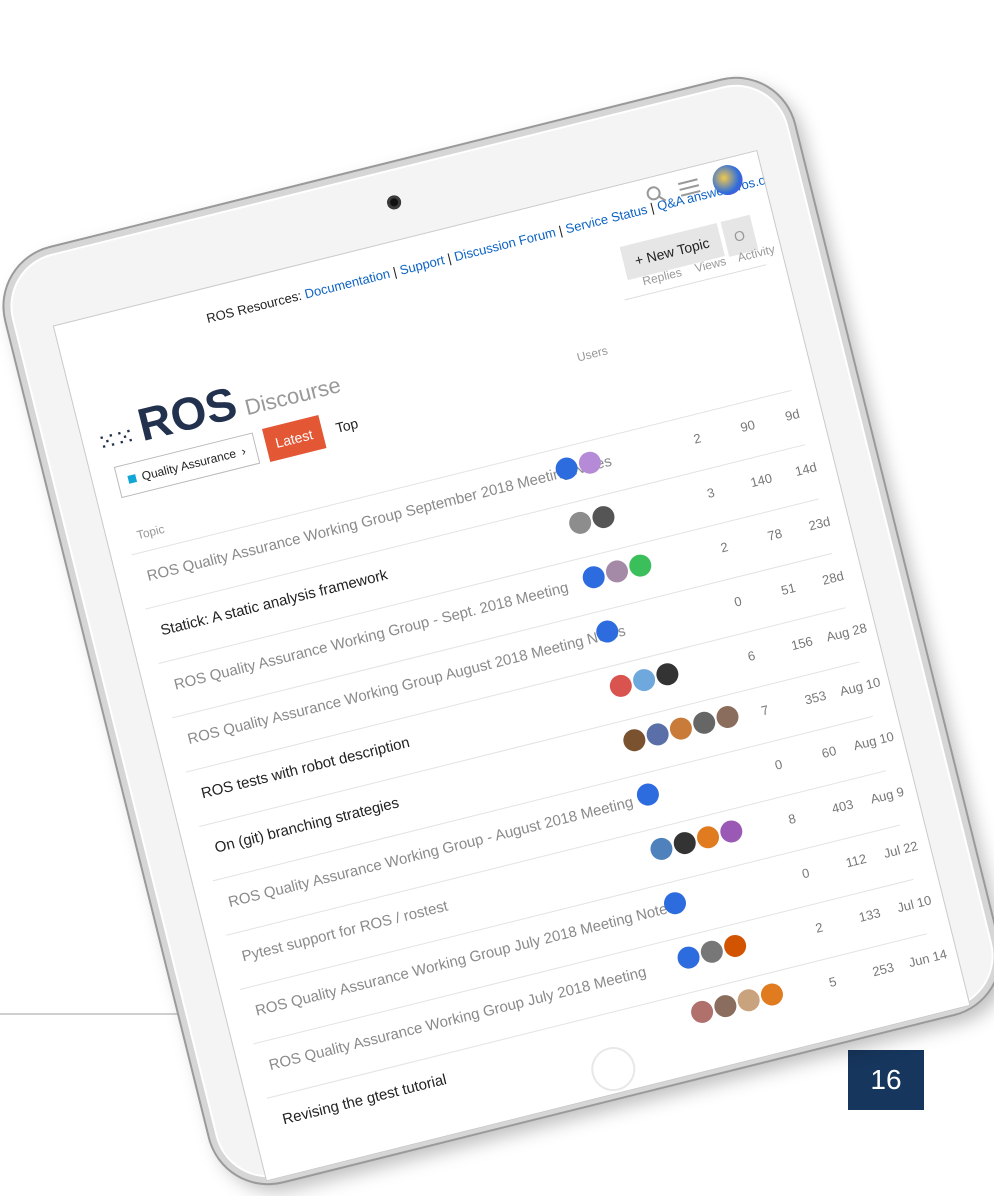 The width and height of the screenshot is (994, 1196). I want to click on topic-views: 133, so click(870, 915).